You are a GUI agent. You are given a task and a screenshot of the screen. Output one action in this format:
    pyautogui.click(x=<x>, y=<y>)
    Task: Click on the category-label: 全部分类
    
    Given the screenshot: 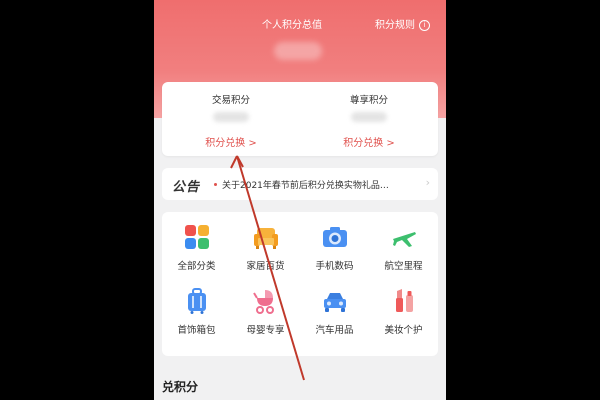 What is the action you would take?
    pyautogui.click(x=196, y=266)
    